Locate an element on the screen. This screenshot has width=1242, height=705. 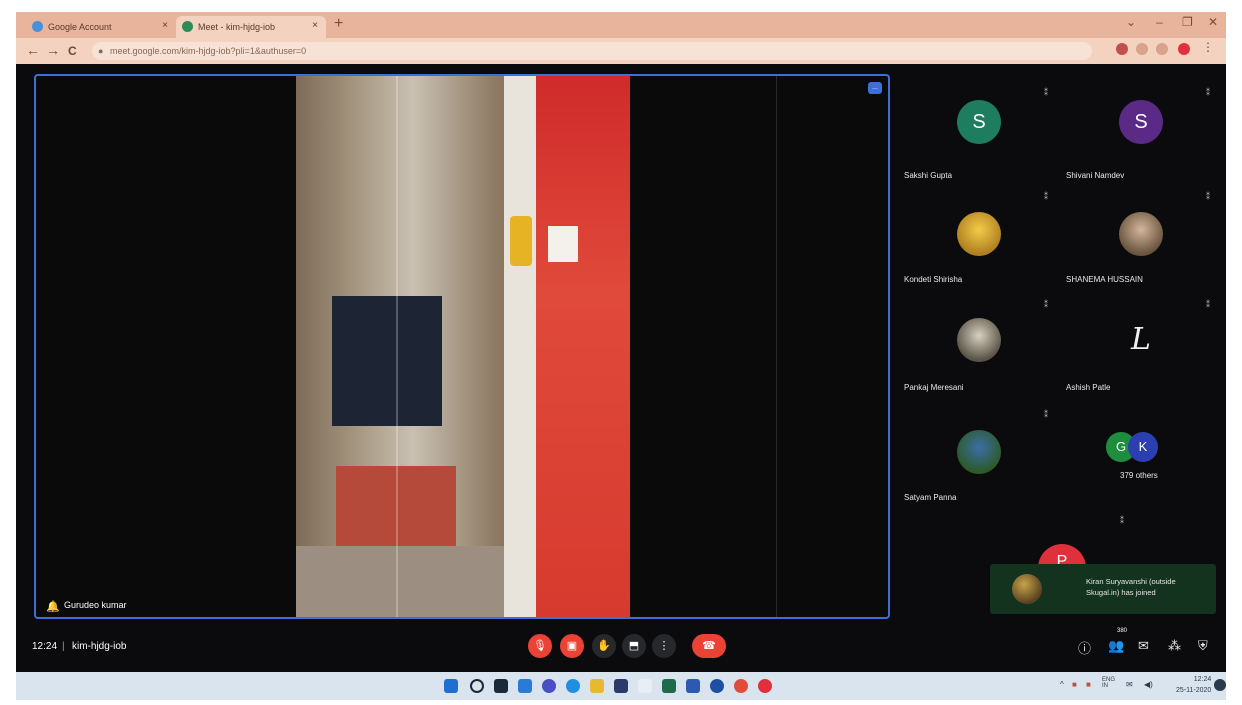
camera-off-button: ▣ is located at coordinates (572, 646).